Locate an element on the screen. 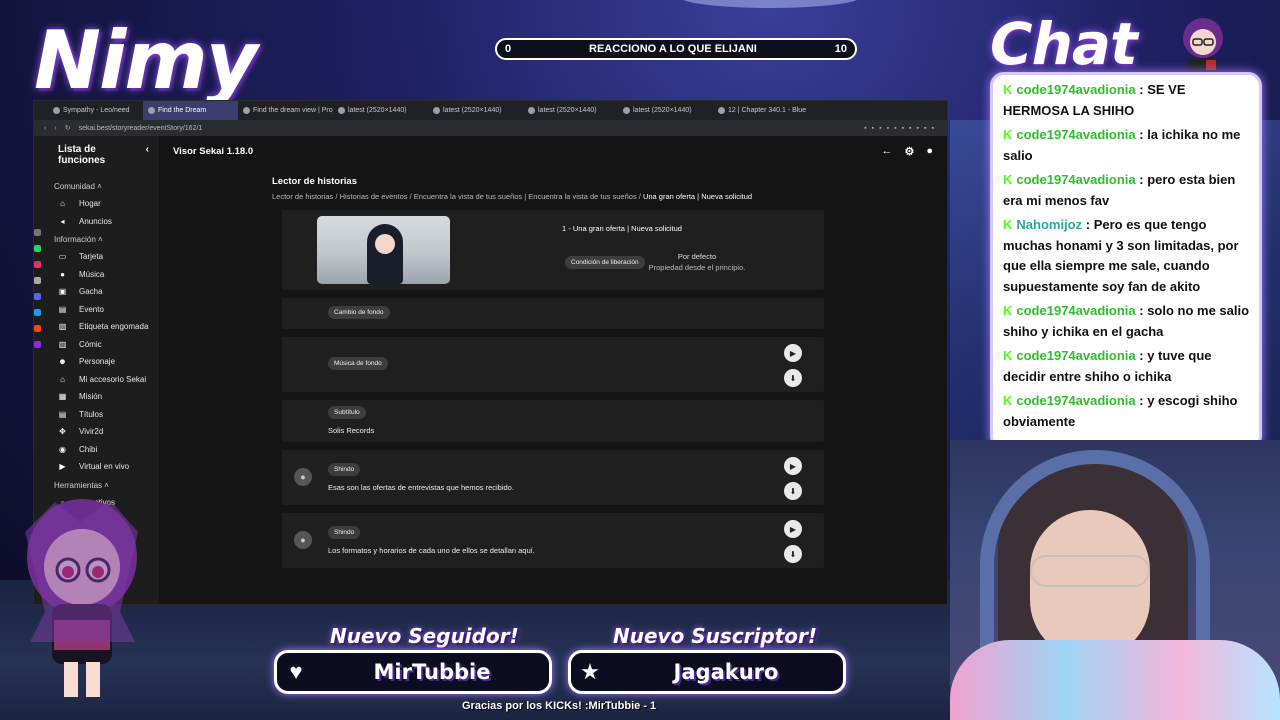 Image resolution: width=1280 pixels, height=720 pixels. sidebar-item-label: Anuncios is located at coordinates (95, 221).